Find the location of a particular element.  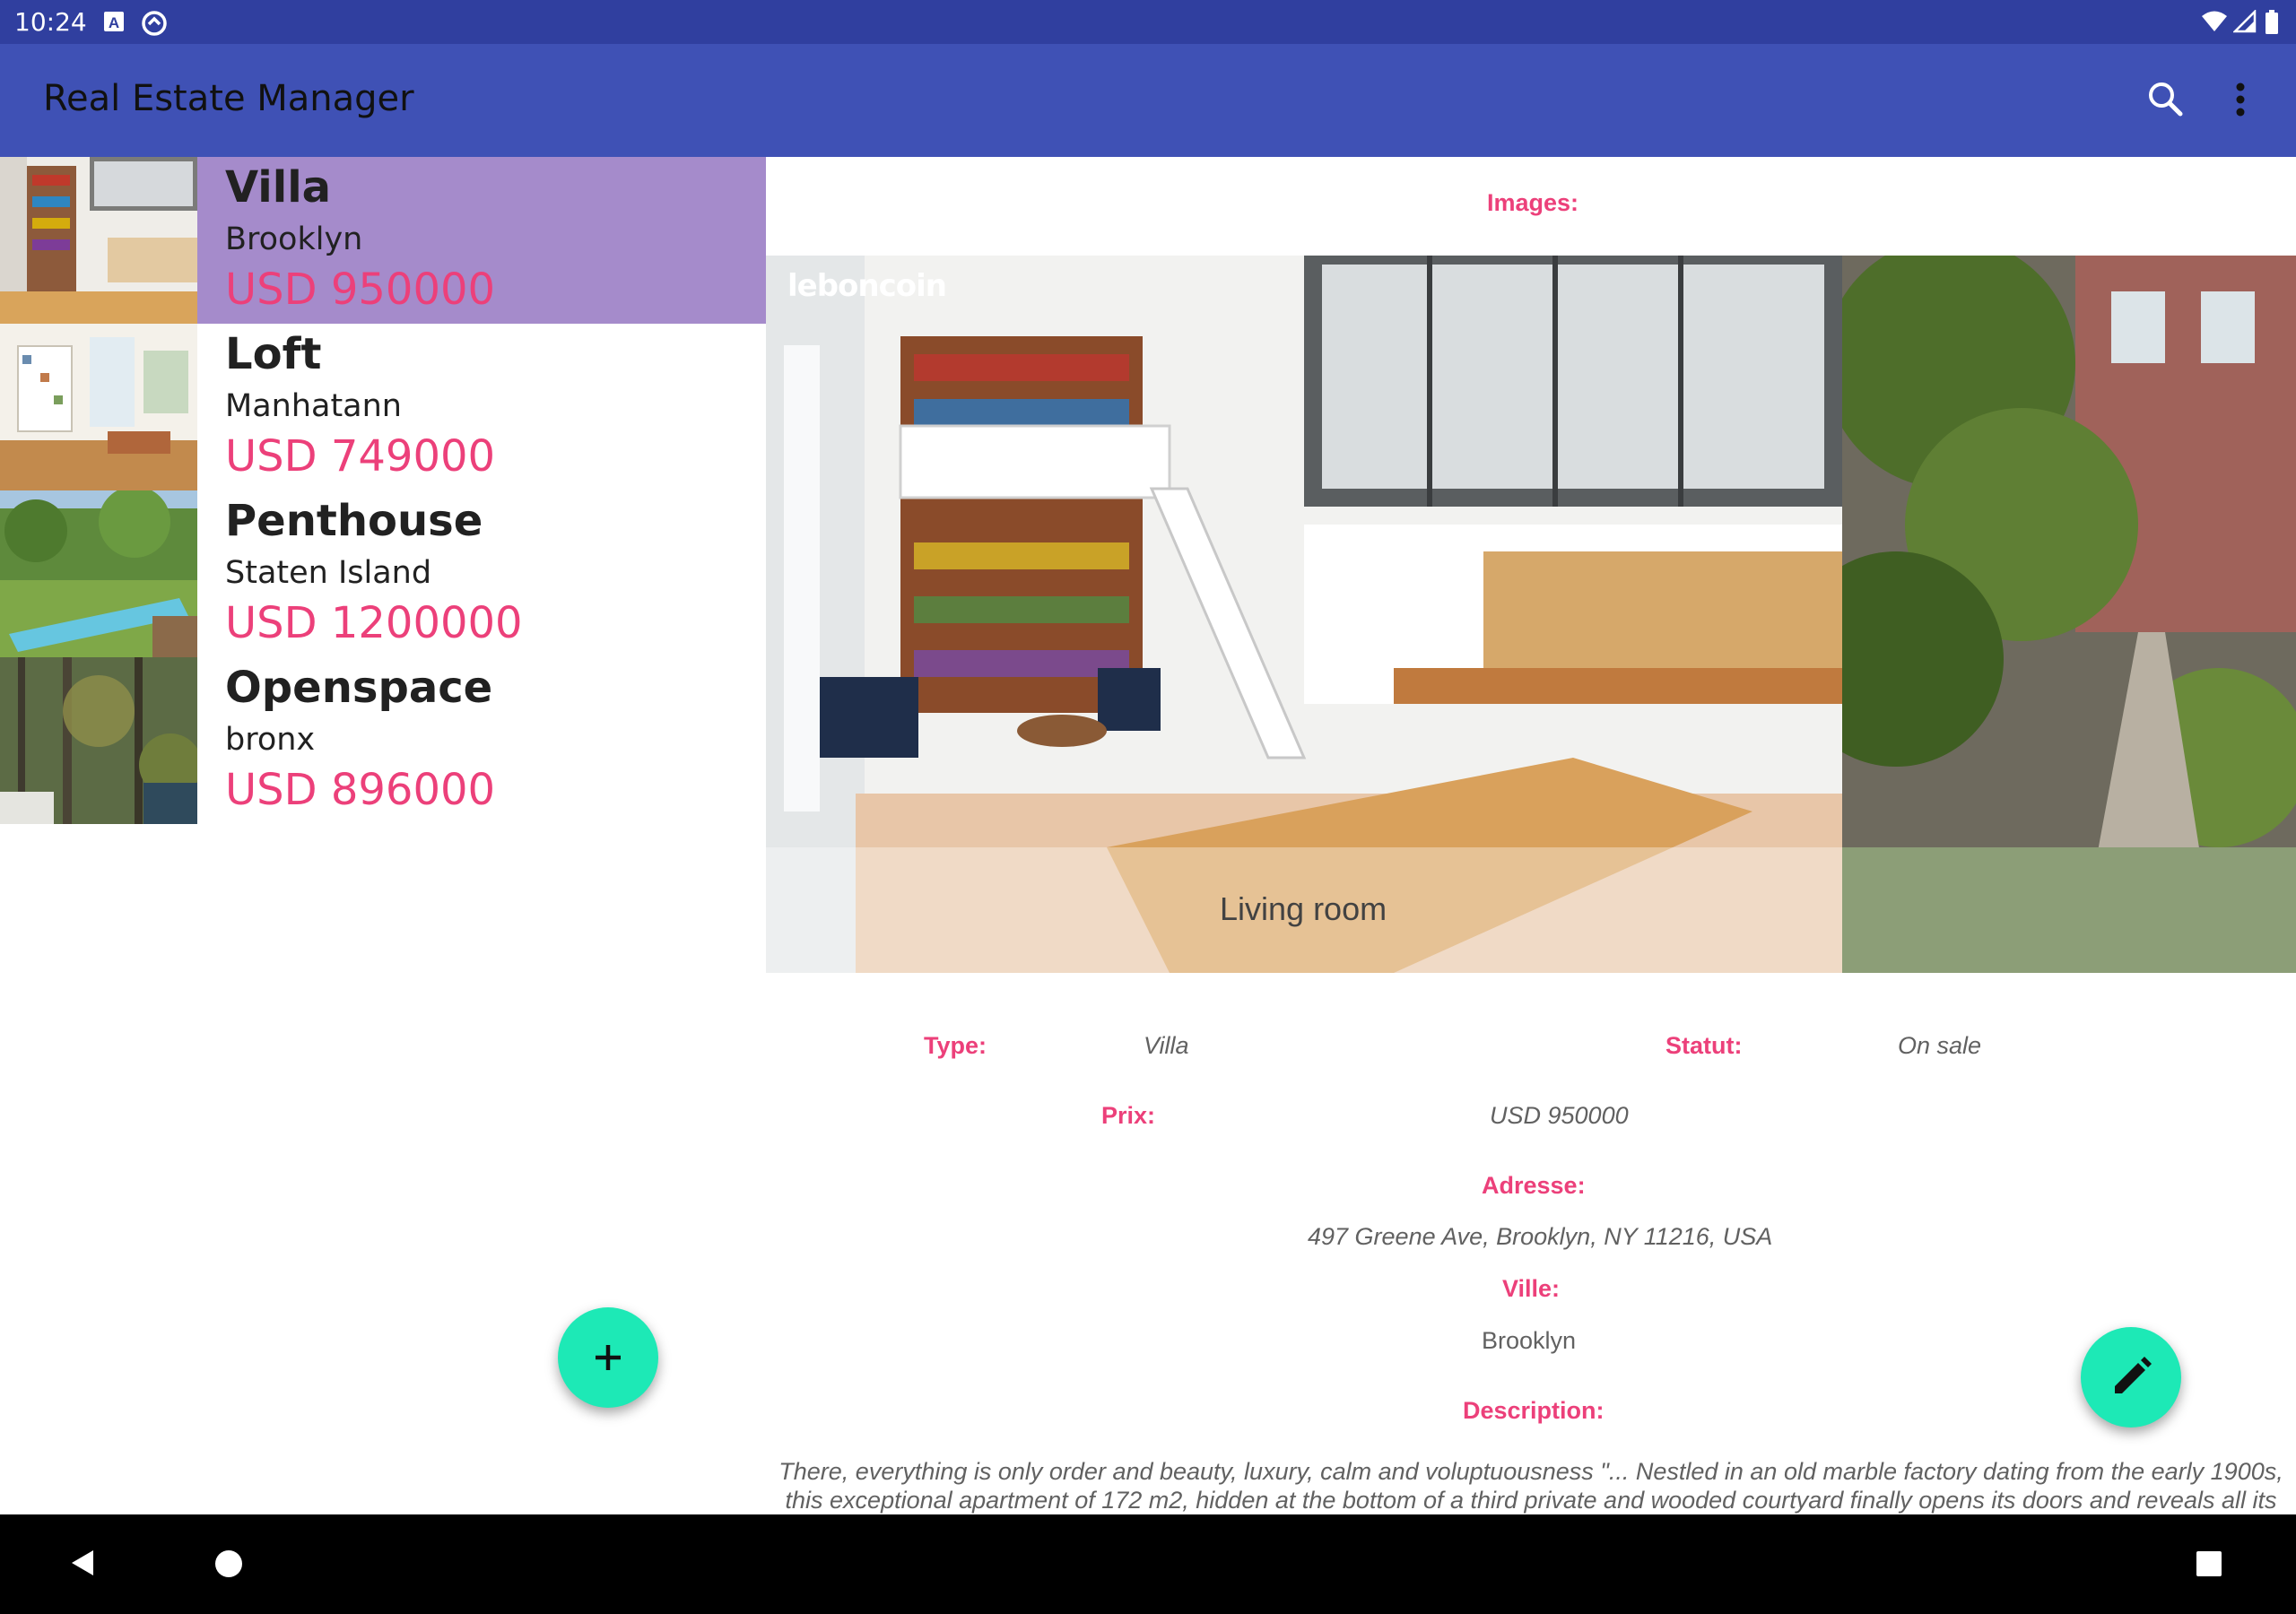

edit-property-button is located at coordinates (2131, 1377).